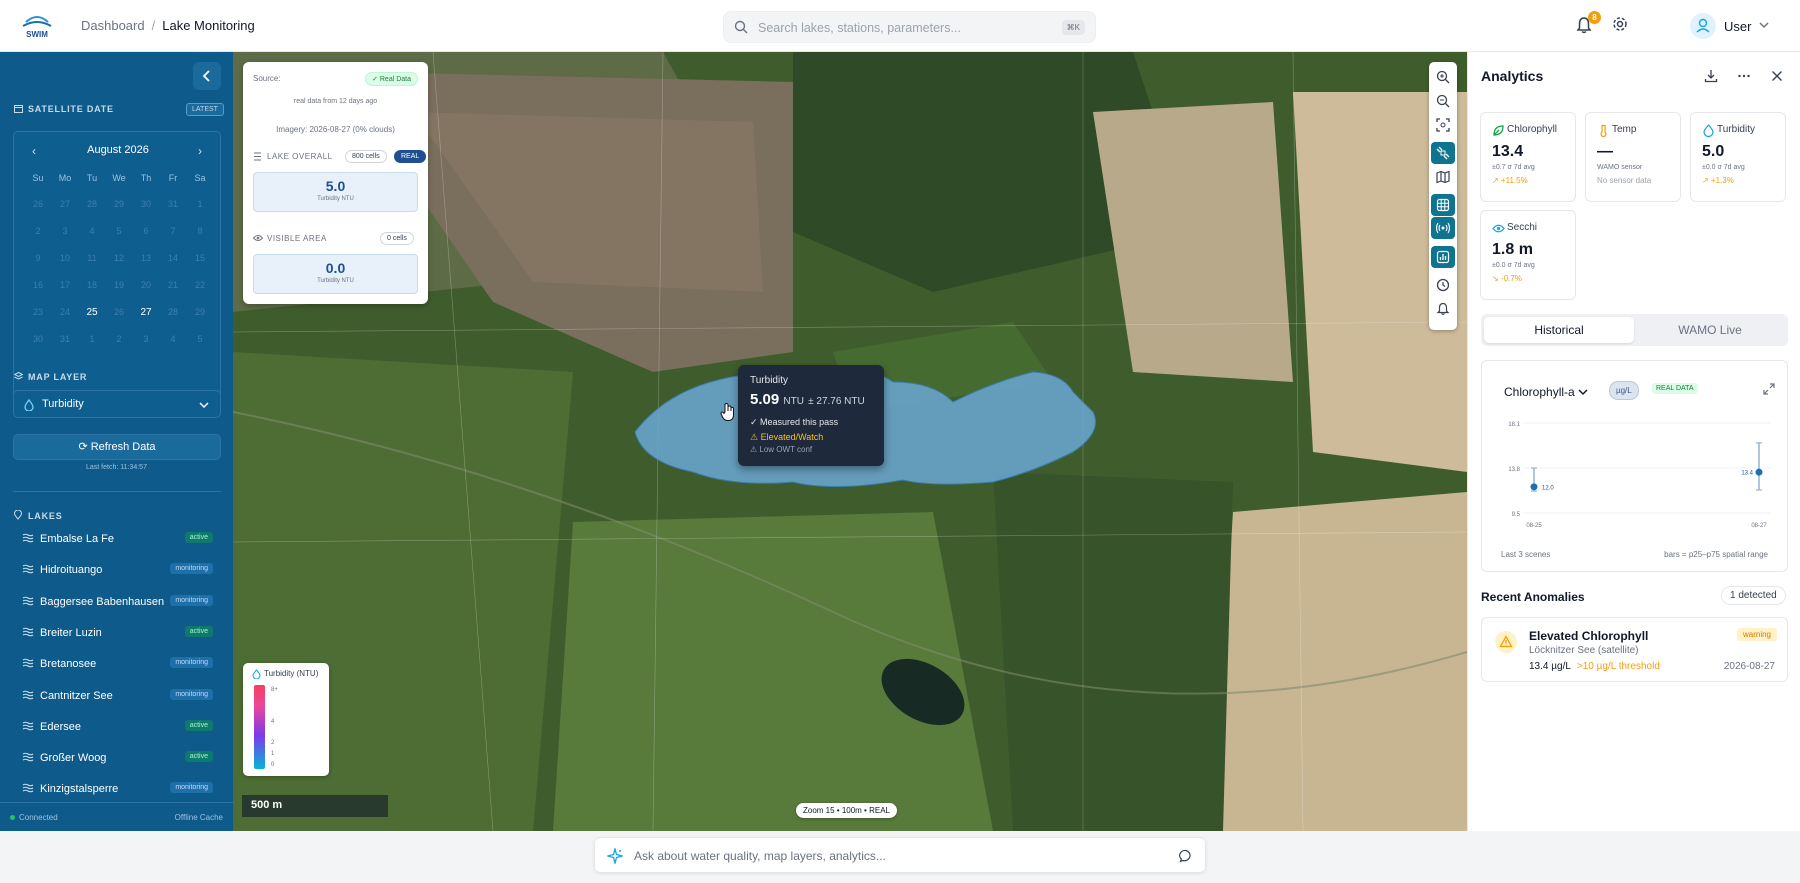 This screenshot has height=883, width=1800. Describe the element at coordinates (1753, 595) in the screenshot. I see `anomalies-count-badge: 1 detected` at that location.